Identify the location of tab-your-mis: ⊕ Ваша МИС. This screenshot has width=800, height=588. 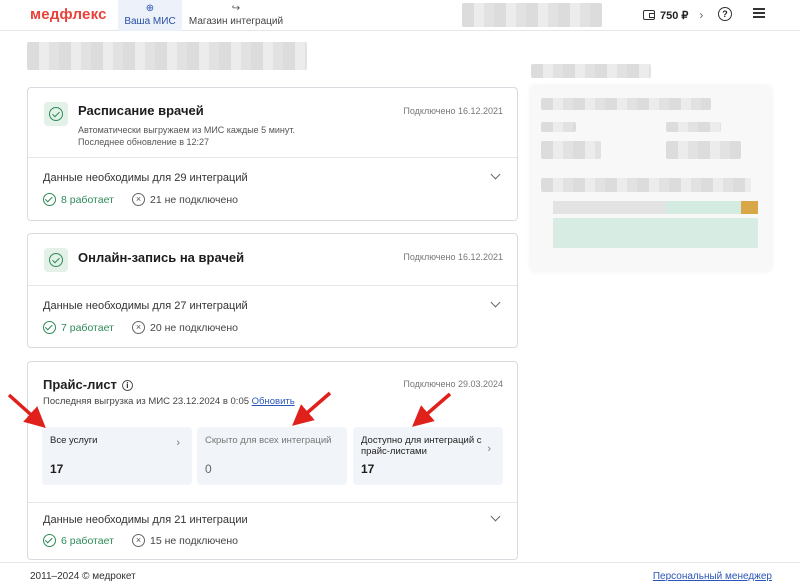
(150, 15).